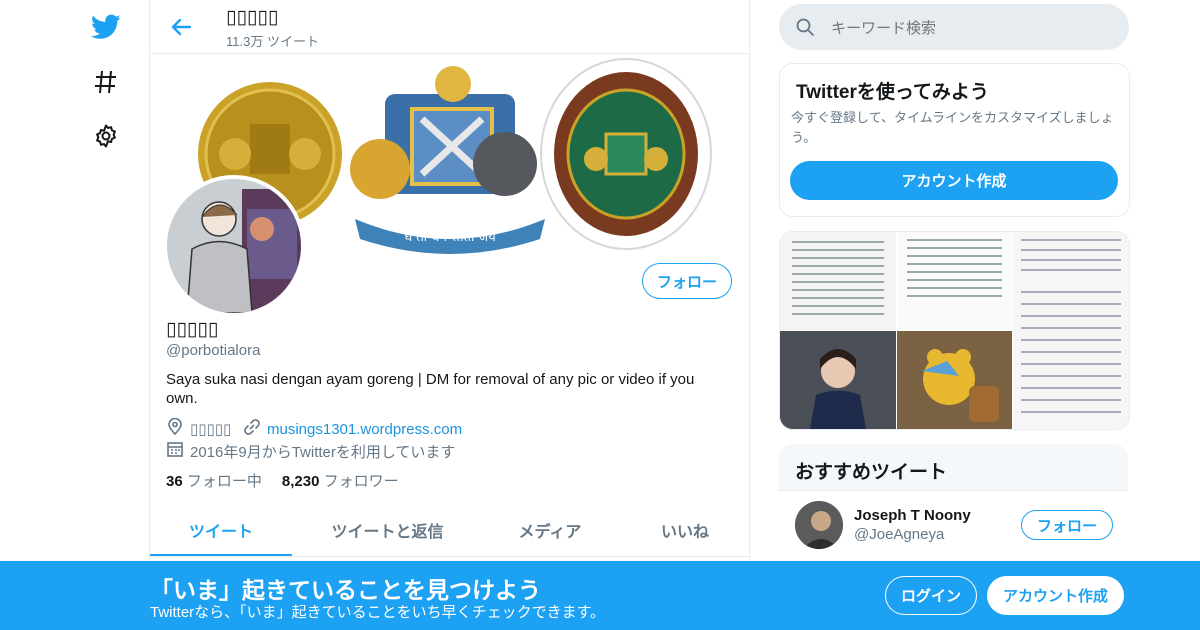  What do you see at coordinates (192, 329) in the screenshot?
I see `profile-name: ▯▯▯▯▯` at bounding box center [192, 329].